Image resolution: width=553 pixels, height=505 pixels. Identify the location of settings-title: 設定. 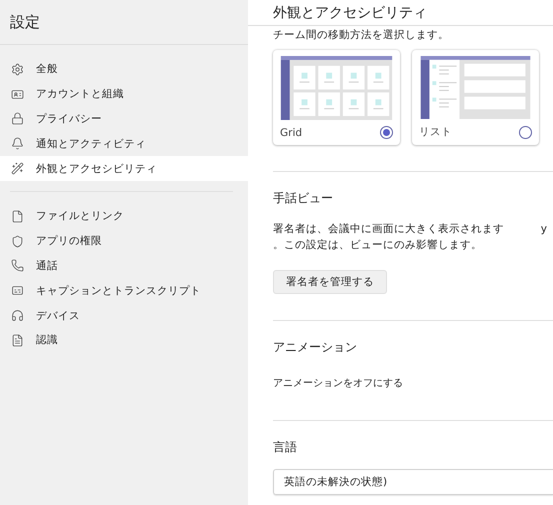
(124, 22).